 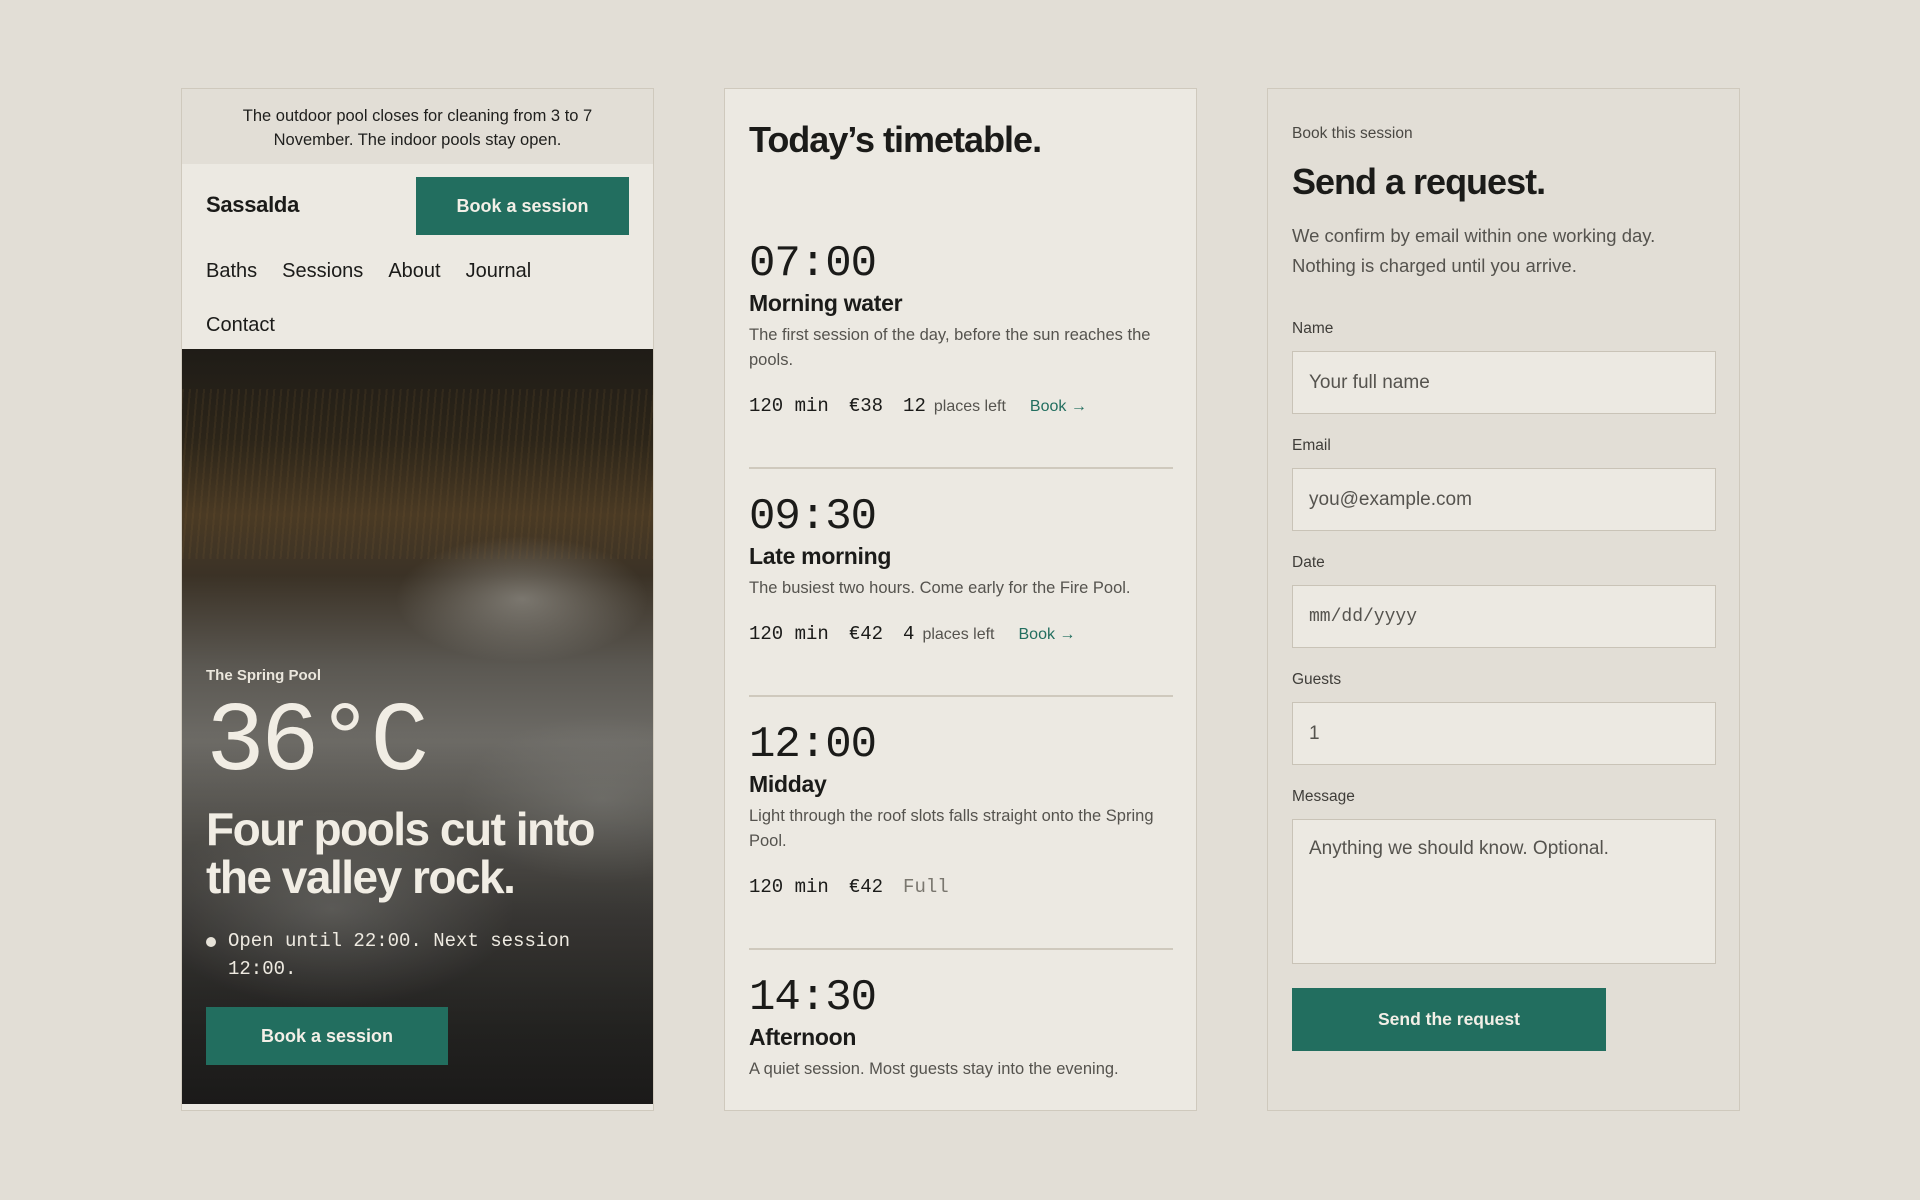 What do you see at coordinates (252, 205) in the screenshot?
I see `brand-logo: Sassalda` at bounding box center [252, 205].